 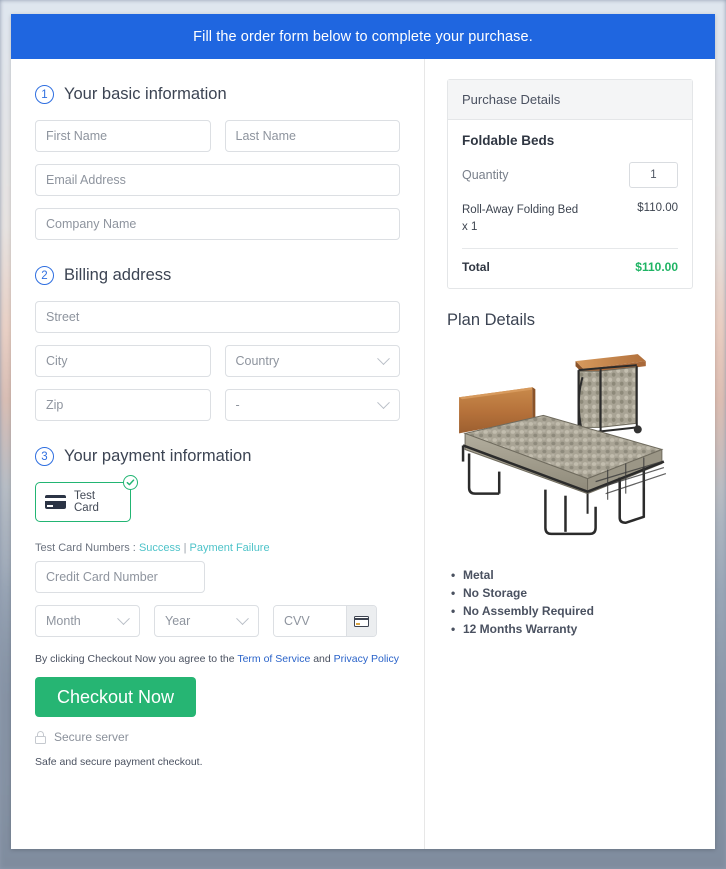 I want to click on total-amount: $110.00, so click(x=656, y=267).